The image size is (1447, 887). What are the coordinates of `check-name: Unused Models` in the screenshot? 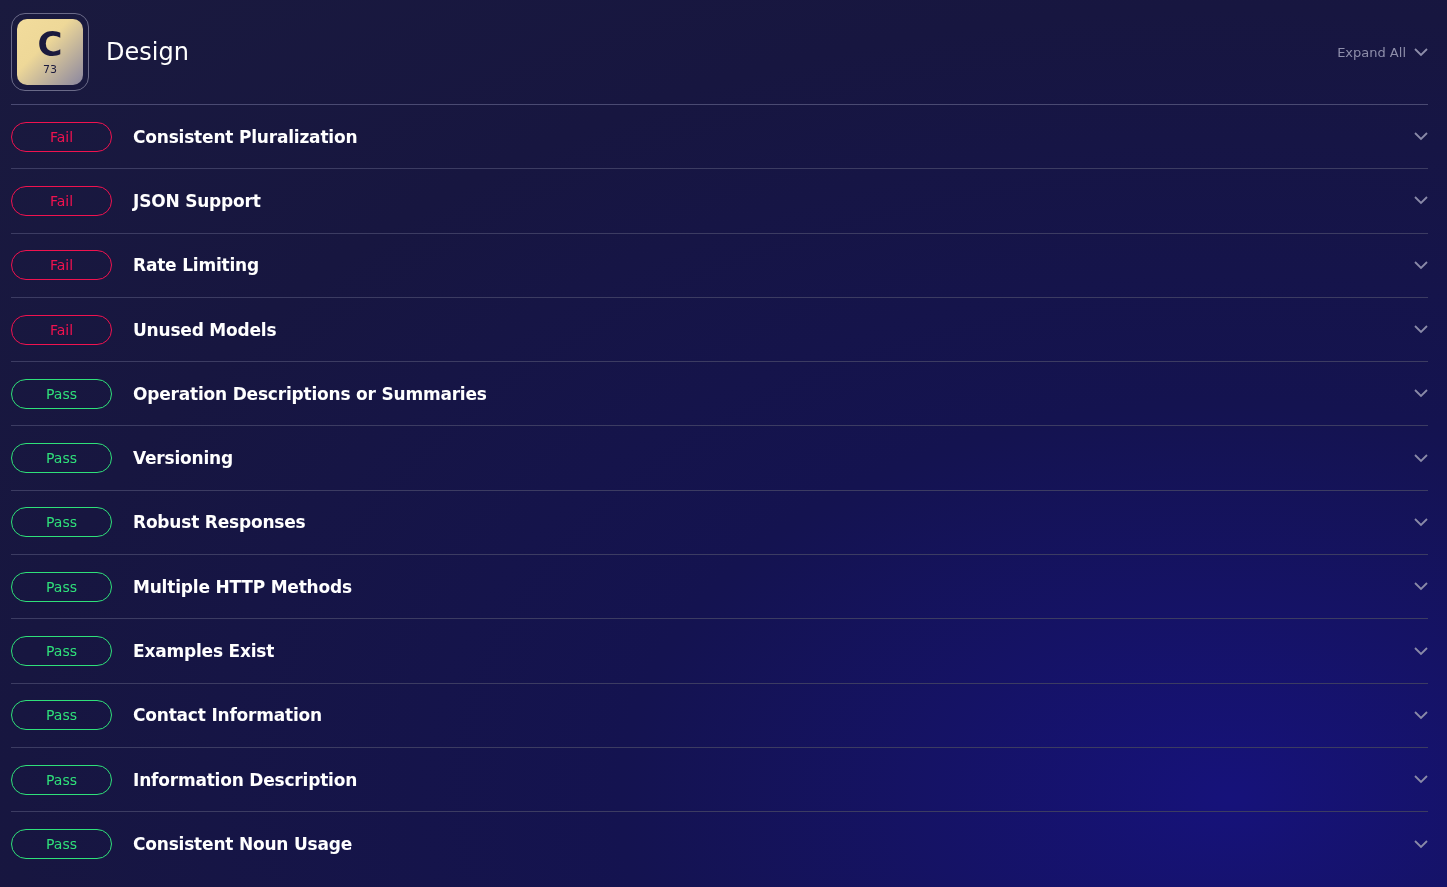 It's located at (205, 329).